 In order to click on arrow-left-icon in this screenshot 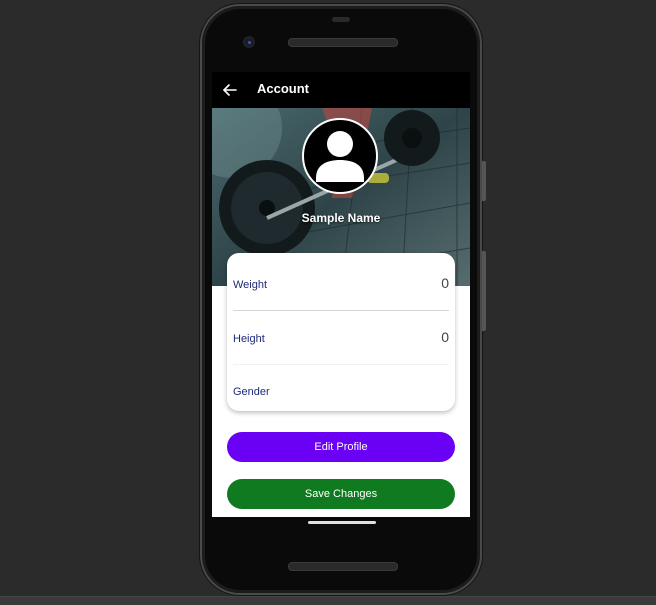, I will do `click(230, 90)`.